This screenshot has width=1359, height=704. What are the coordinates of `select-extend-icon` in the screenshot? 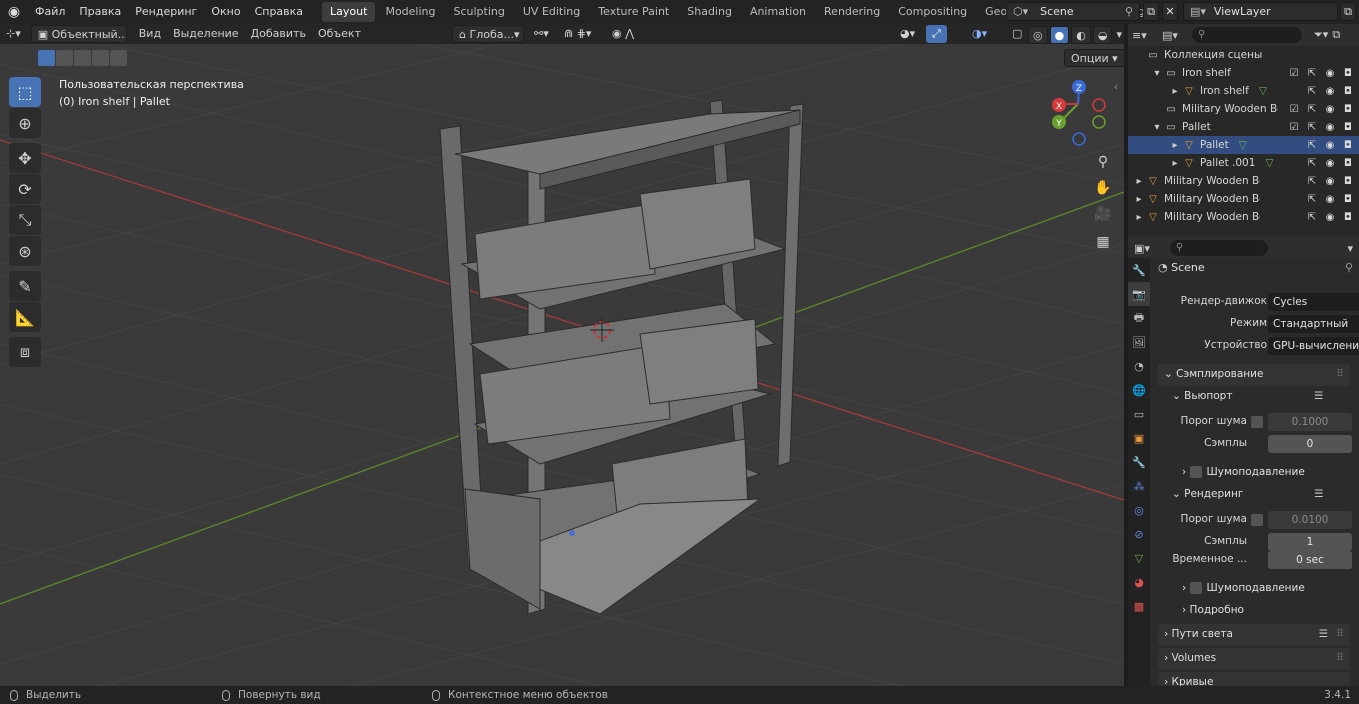 It's located at (64, 58).